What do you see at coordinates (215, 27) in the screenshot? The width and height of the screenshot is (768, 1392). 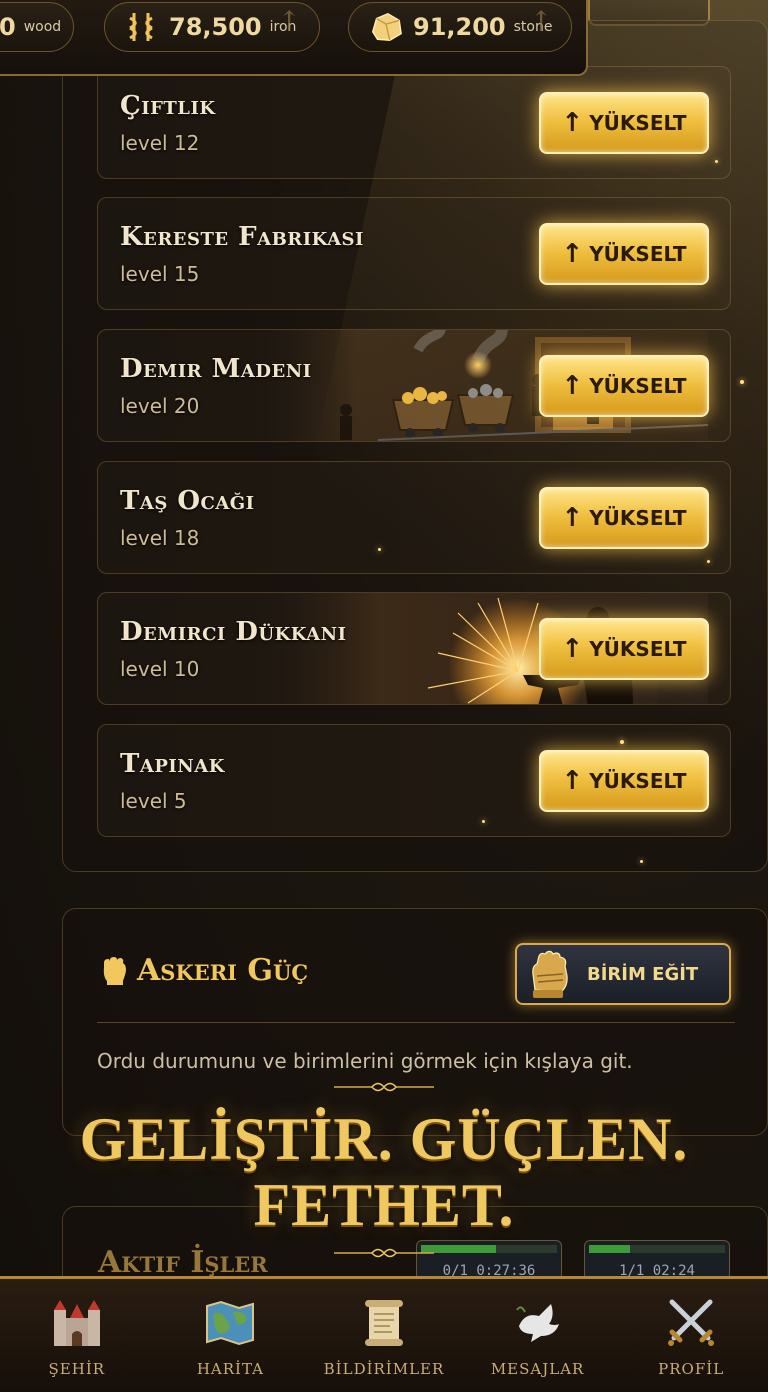 I see `iron-count: 78,500` at bounding box center [215, 27].